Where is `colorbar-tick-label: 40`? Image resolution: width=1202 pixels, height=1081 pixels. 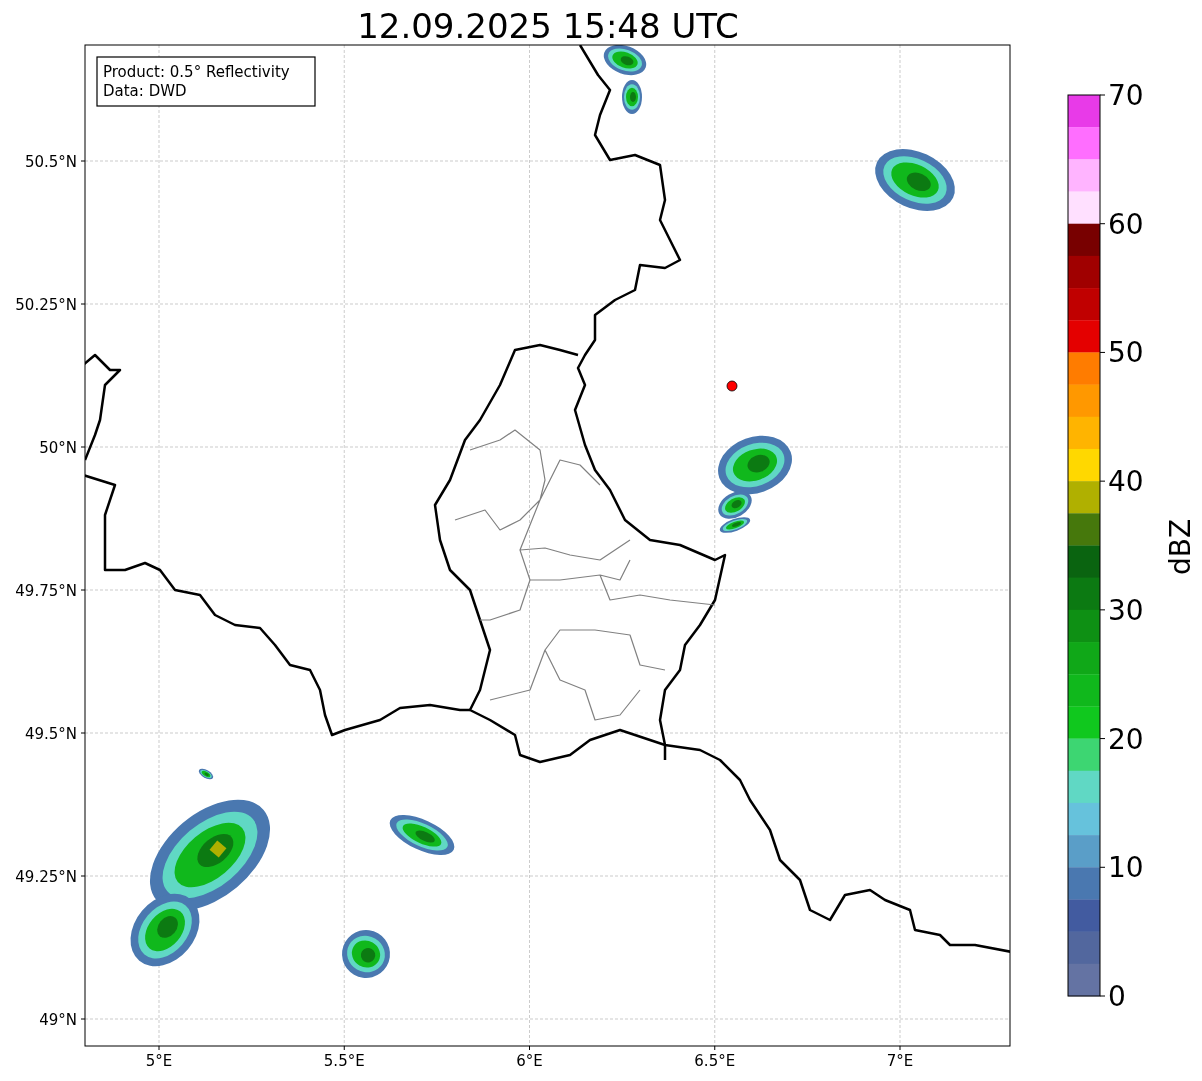
colorbar-tick-label: 40 is located at coordinates (1126, 482).